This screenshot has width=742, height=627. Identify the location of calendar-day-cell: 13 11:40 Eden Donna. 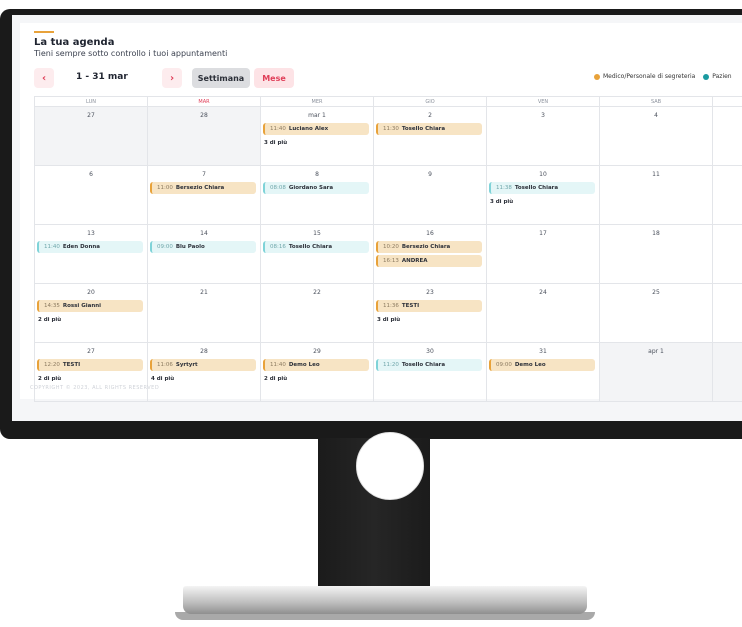
(91, 254).